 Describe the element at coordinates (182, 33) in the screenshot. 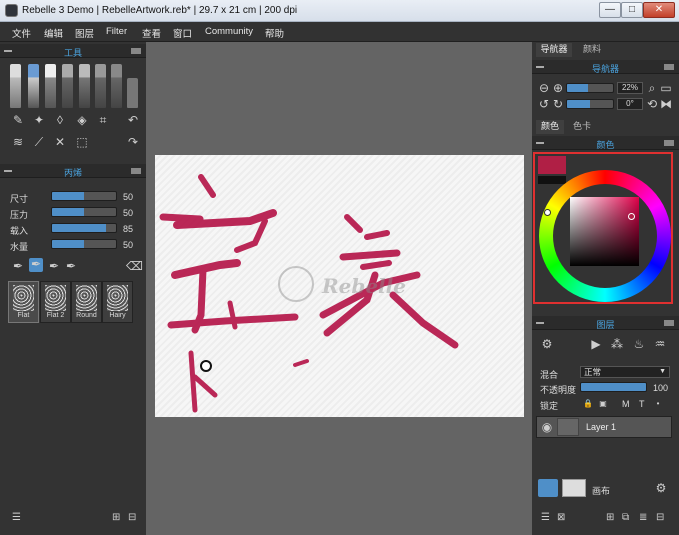

I see `menu-window: 窗口` at that location.